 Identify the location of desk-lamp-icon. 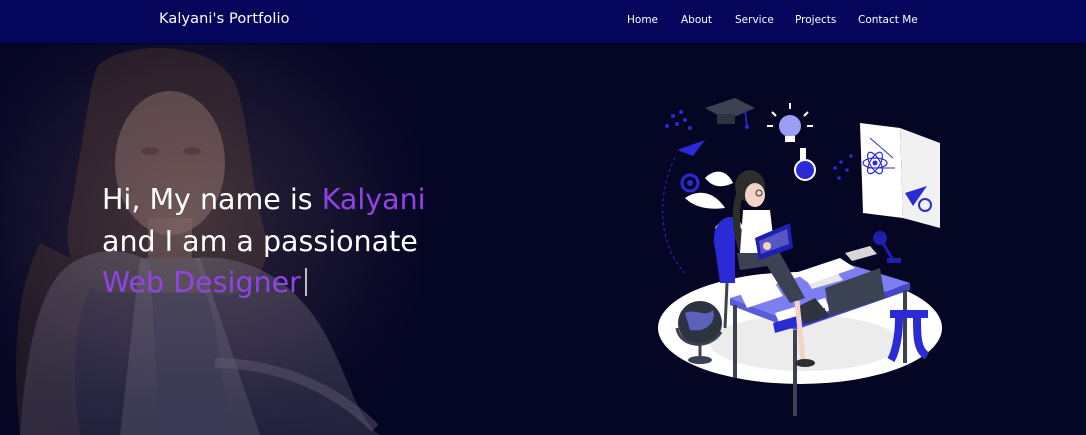
(887, 247).